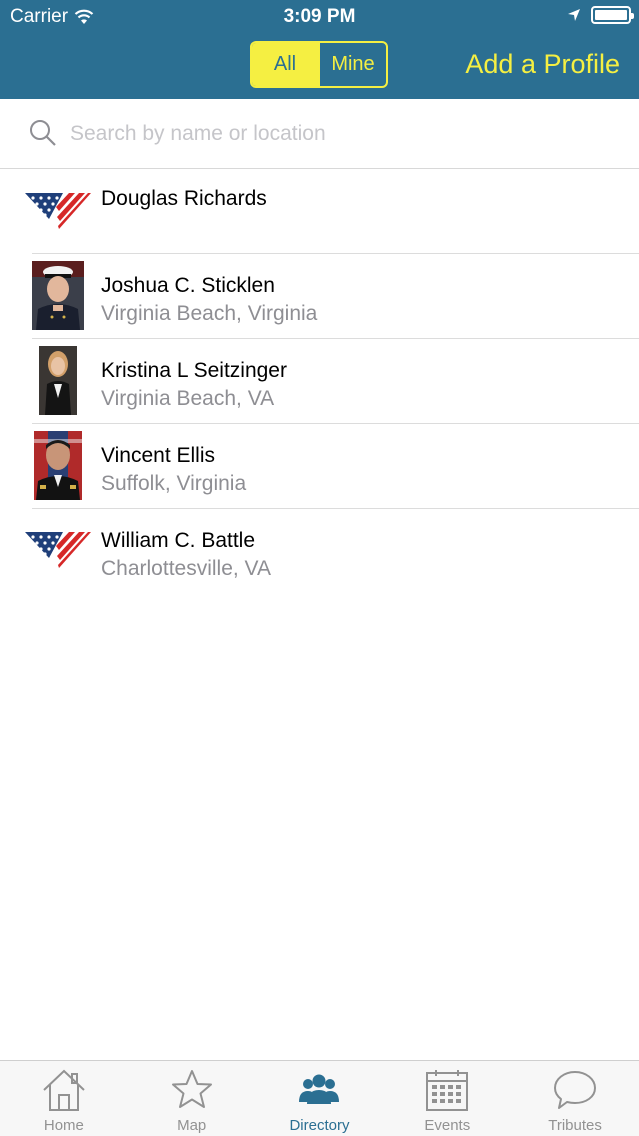 The height and width of the screenshot is (1136, 639). Describe the element at coordinates (63, 1125) in the screenshot. I see `tab-label: Home` at that location.